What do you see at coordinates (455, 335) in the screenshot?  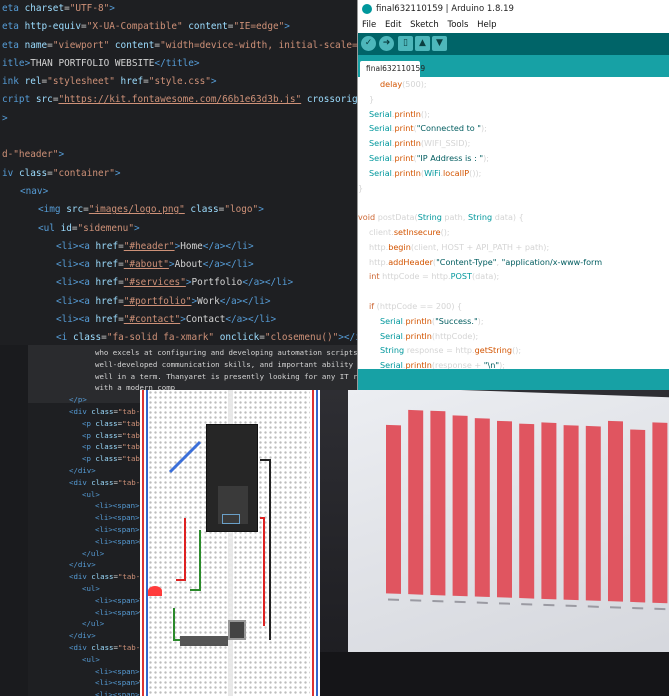 I see `code-token: (httpCode);` at bounding box center [455, 335].